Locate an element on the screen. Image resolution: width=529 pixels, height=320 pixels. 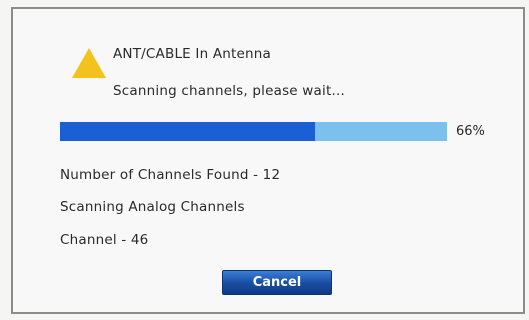
scan-progress-fill is located at coordinates (188, 131).